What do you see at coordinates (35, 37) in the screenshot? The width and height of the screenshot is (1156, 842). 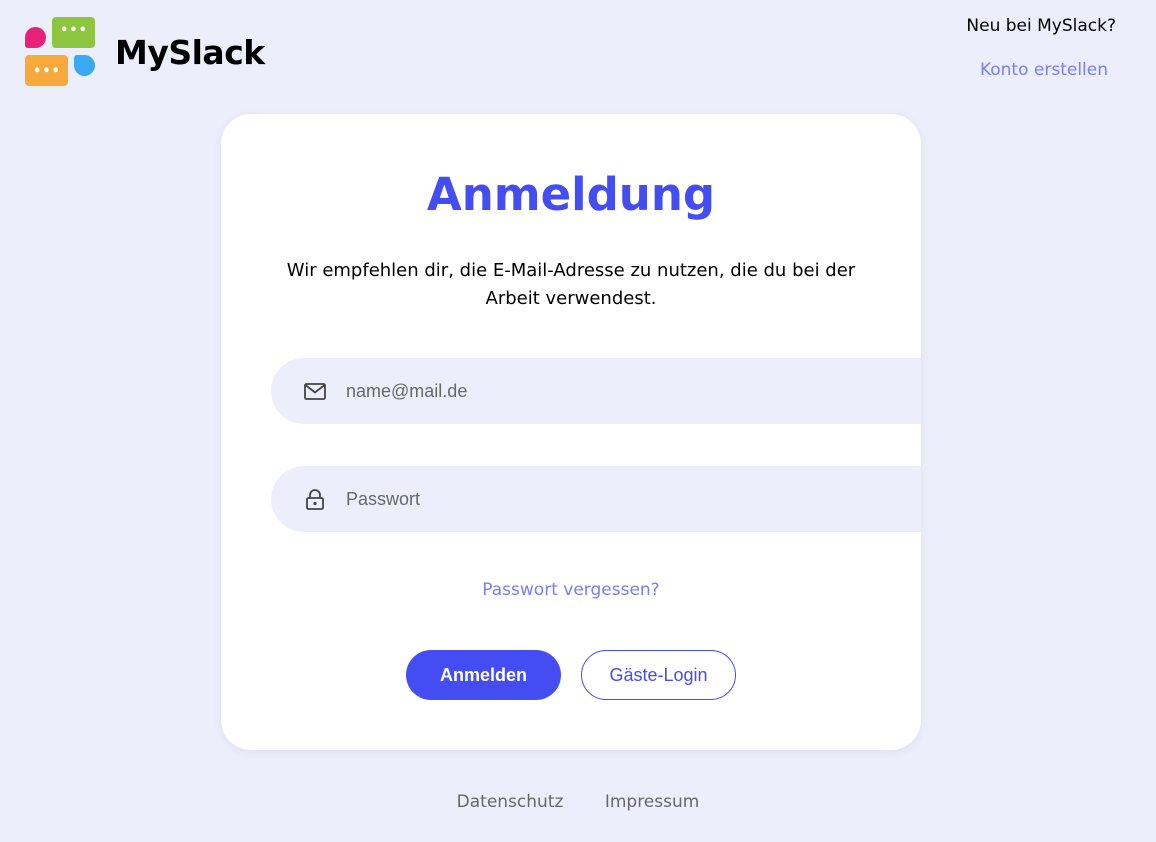 I see `logo-bubble-pink` at bounding box center [35, 37].